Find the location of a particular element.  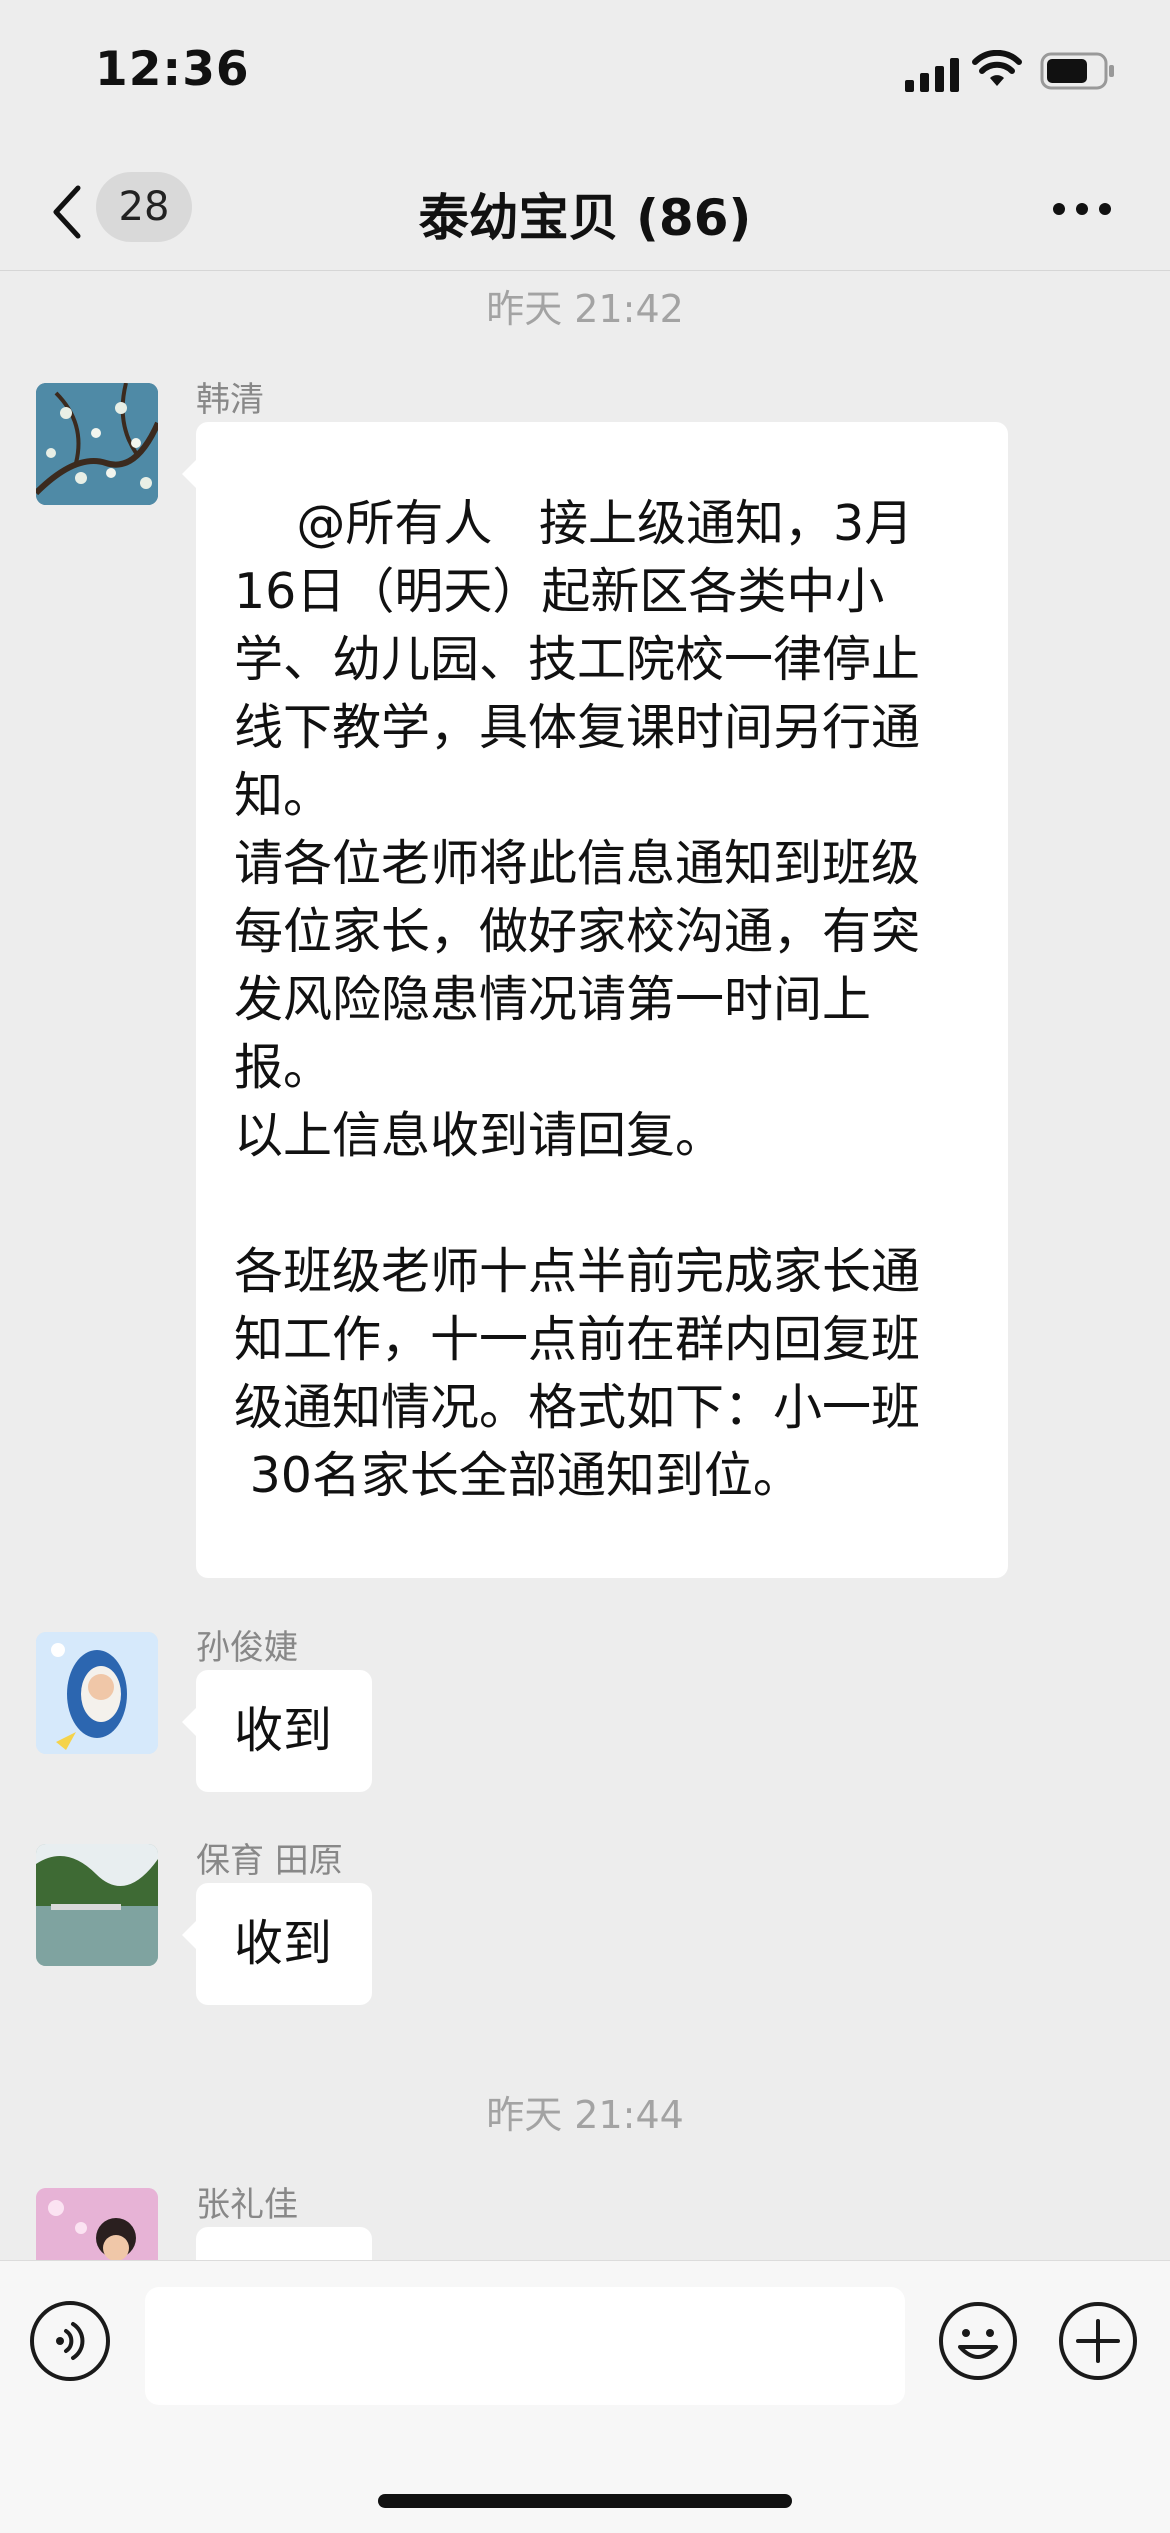

chat-title: 泰幼宝贝 (86) is located at coordinates (585, 218).